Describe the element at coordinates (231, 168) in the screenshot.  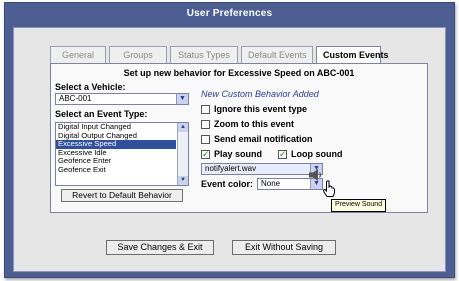
I see `sound-file-value: notifyalert.wav` at that location.